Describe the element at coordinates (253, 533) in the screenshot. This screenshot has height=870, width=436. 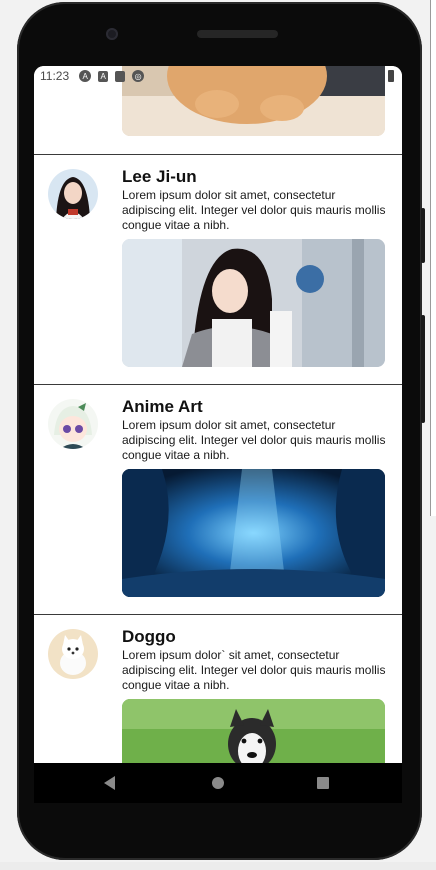
I see `blue-forest-photo` at that location.